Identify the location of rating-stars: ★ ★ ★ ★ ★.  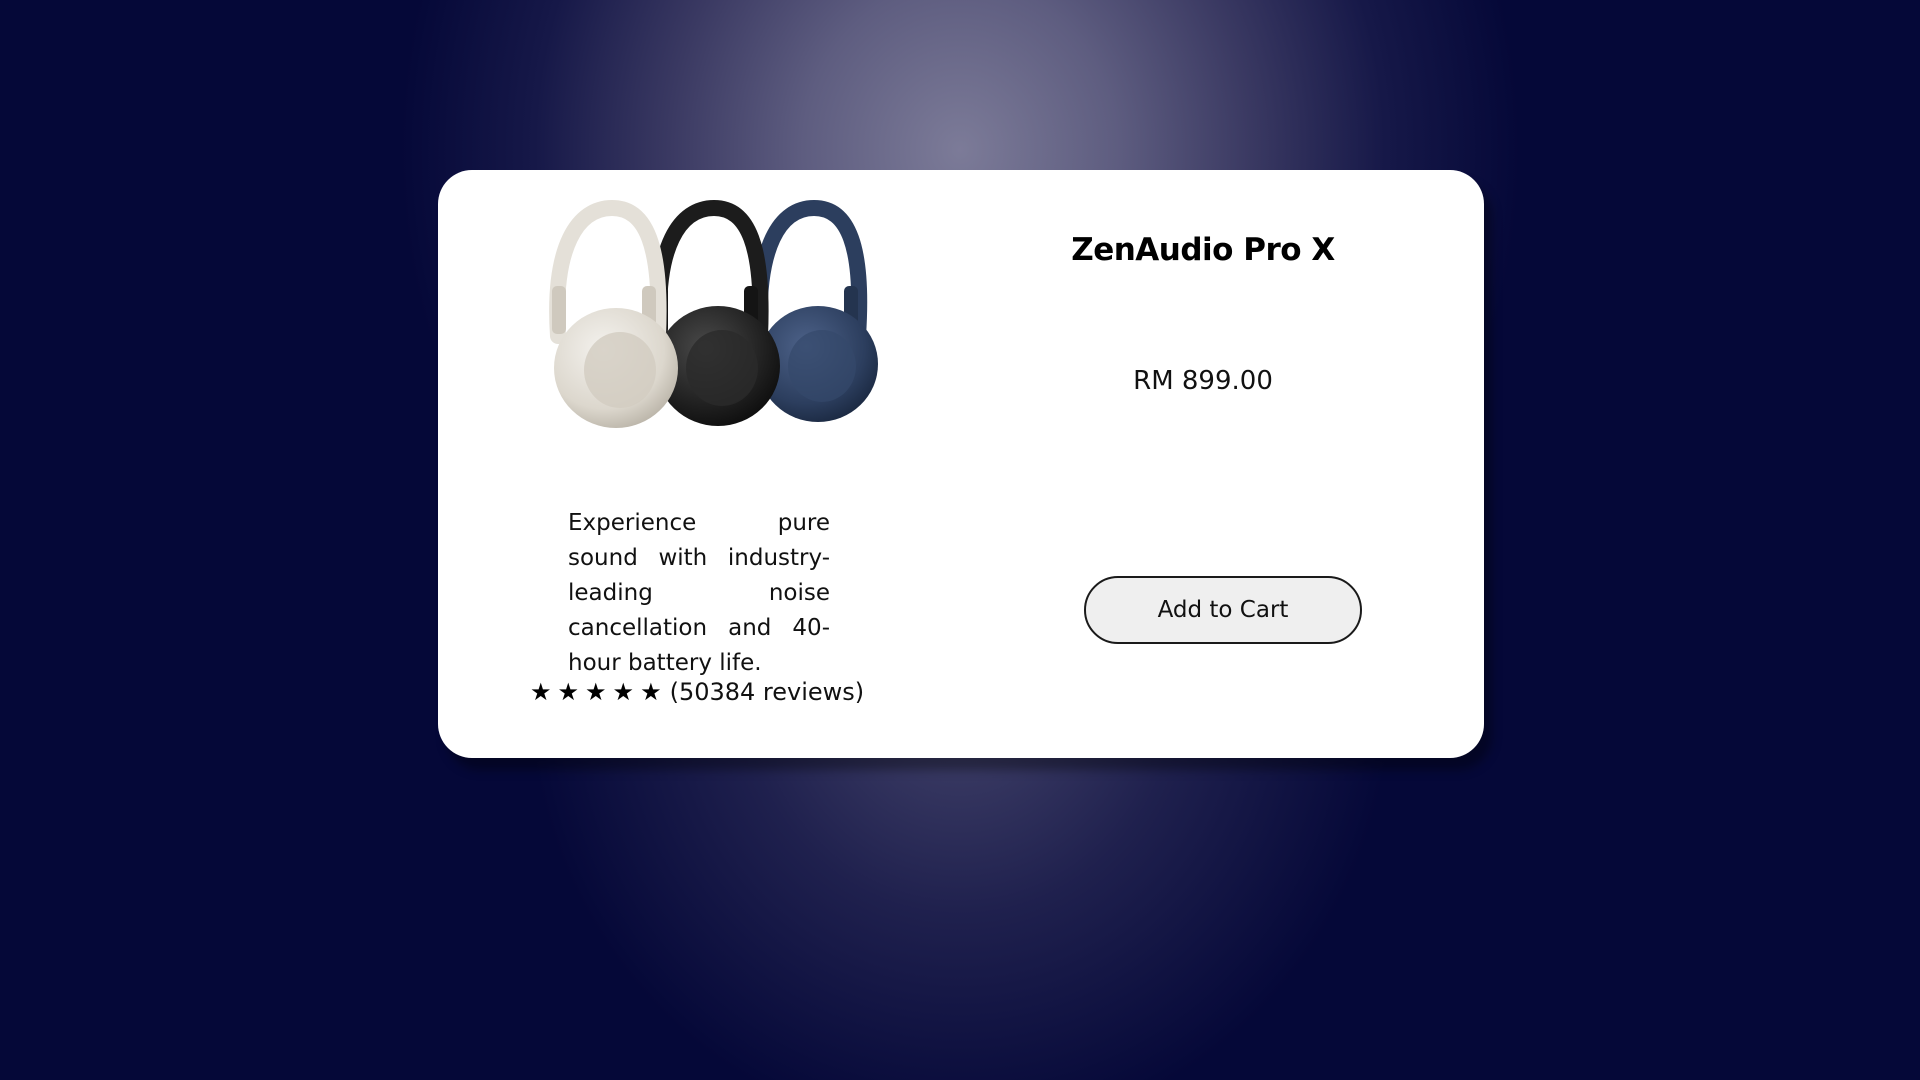
(596, 692).